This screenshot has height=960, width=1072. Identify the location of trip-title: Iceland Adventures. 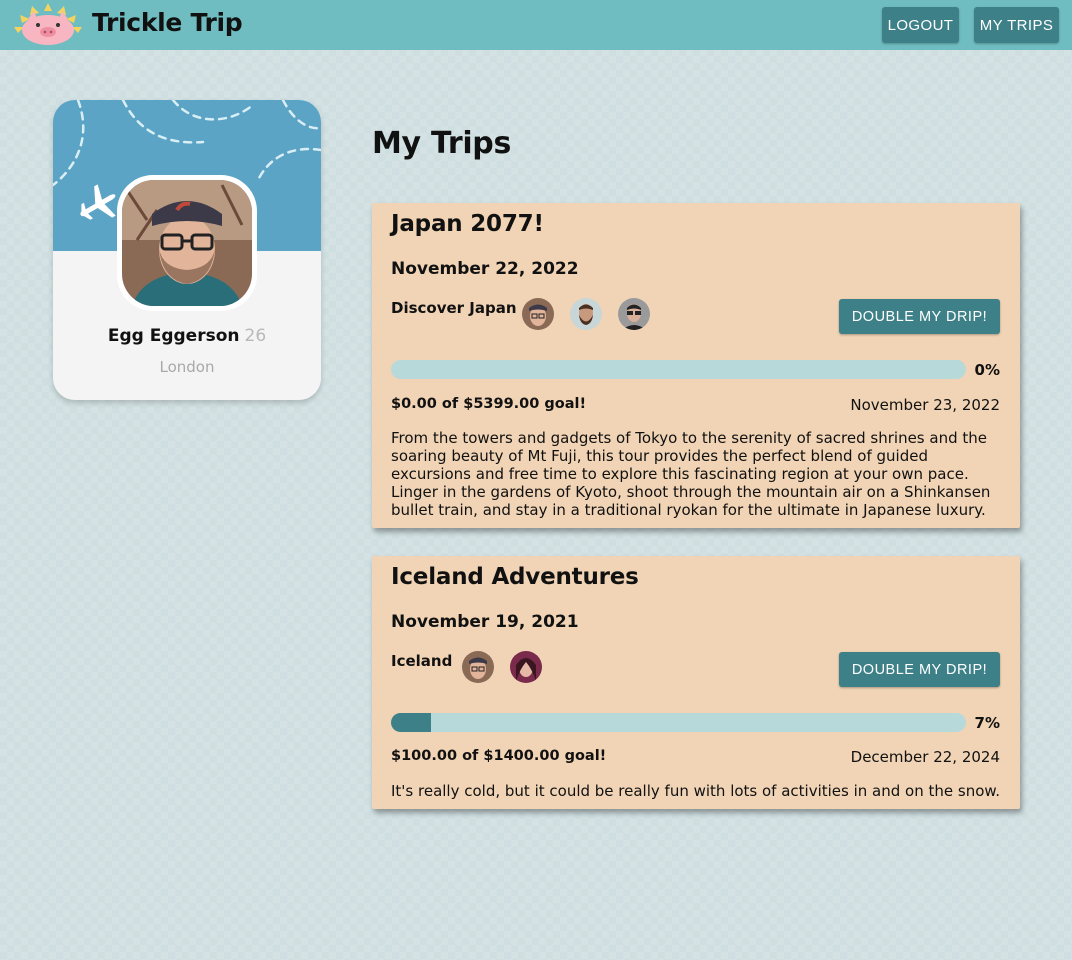
(515, 577).